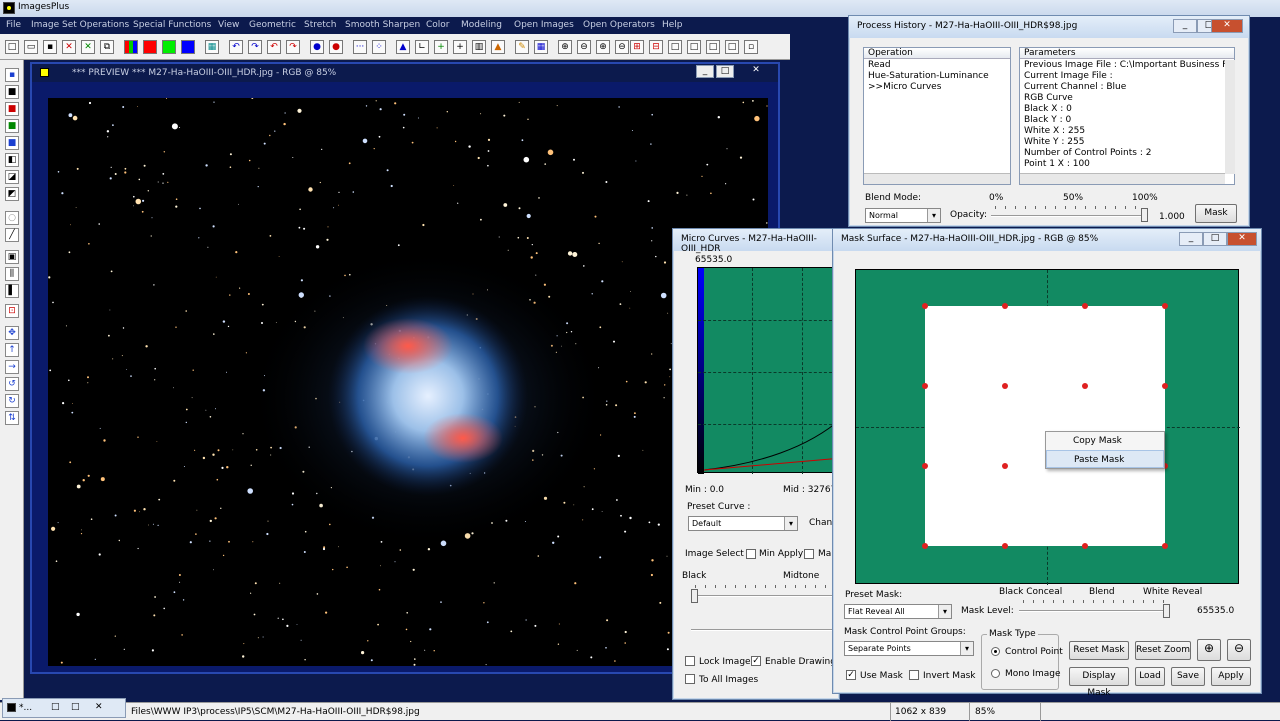 The height and width of the screenshot is (721, 1280). I want to click on window-1-icon: □, so click(675, 47).